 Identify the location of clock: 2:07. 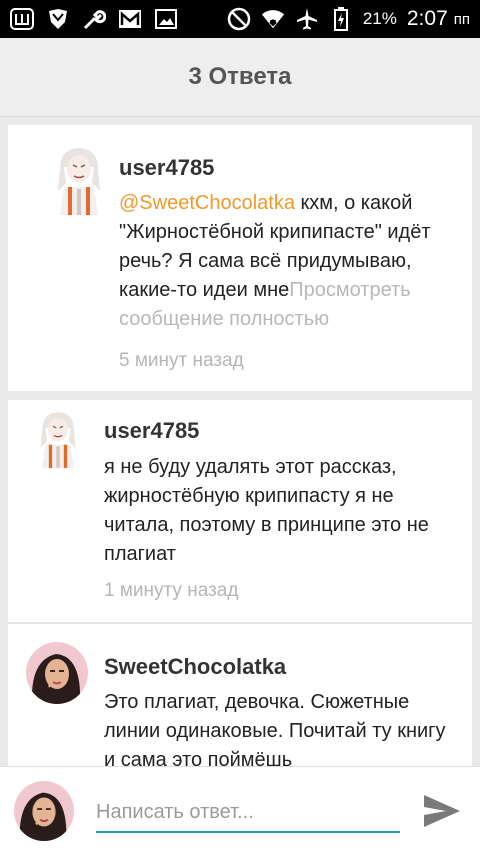
(427, 18).